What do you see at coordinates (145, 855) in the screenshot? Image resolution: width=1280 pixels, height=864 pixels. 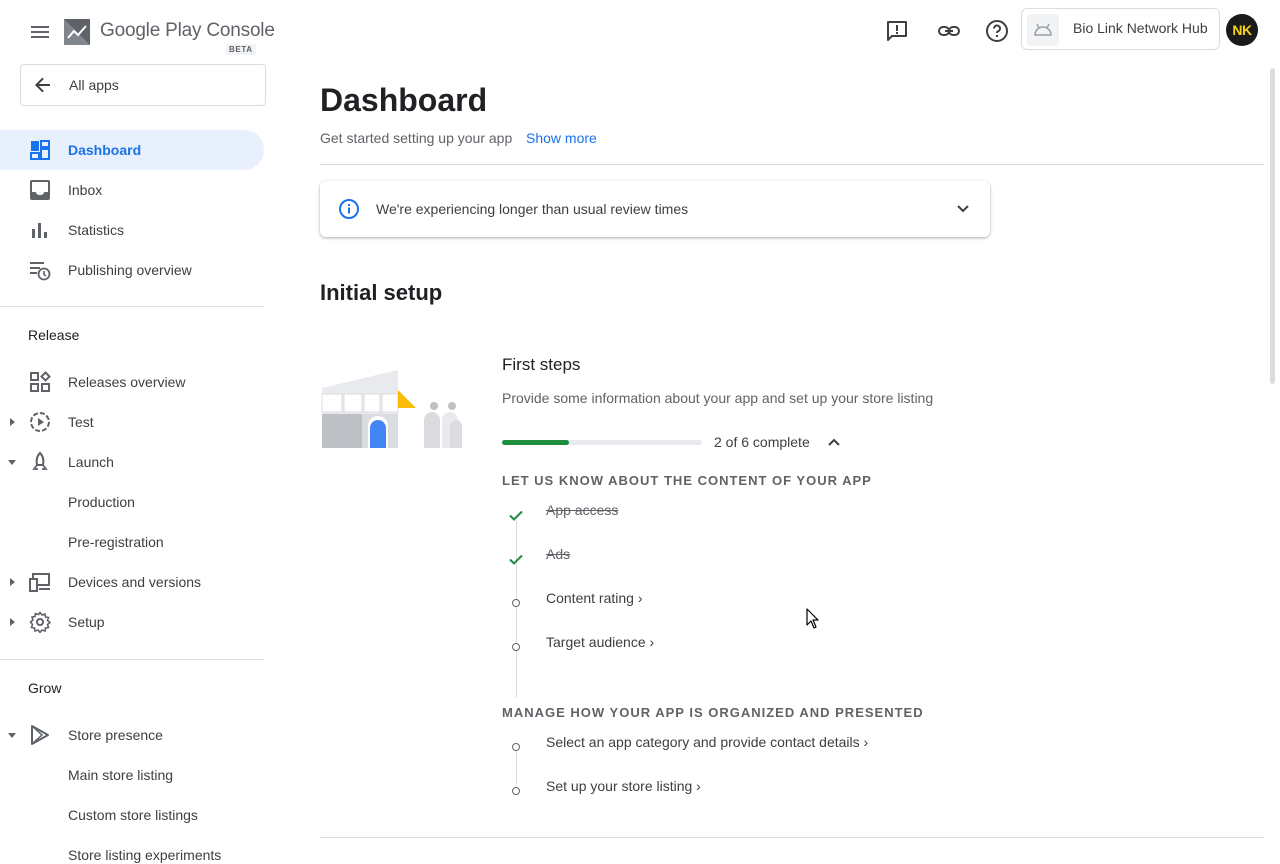 I see `nav-label: Store listing experiments` at bounding box center [145, 855].